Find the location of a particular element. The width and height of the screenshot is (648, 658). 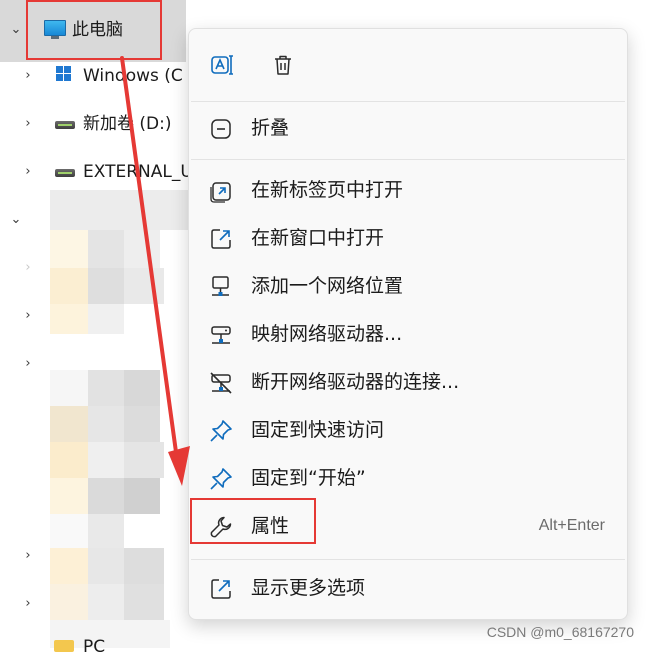

menu-item-label: 固定到快速访问 is located at coordinates (318, 430).